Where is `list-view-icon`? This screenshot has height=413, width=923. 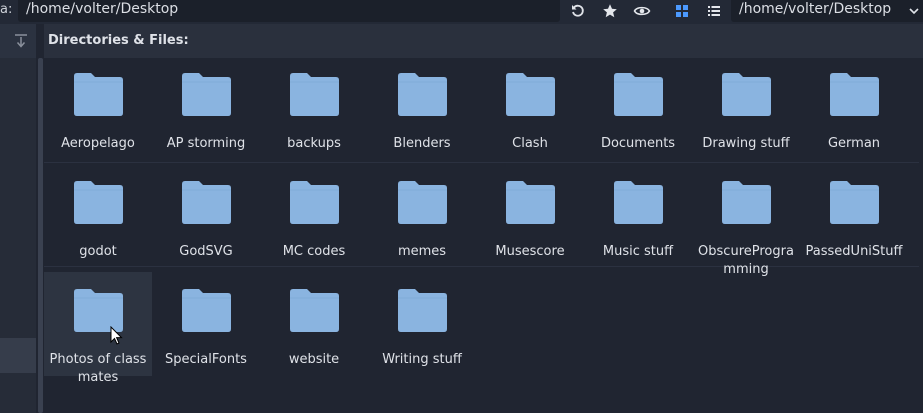
list-view-icon is located at coordinates (714, 11).